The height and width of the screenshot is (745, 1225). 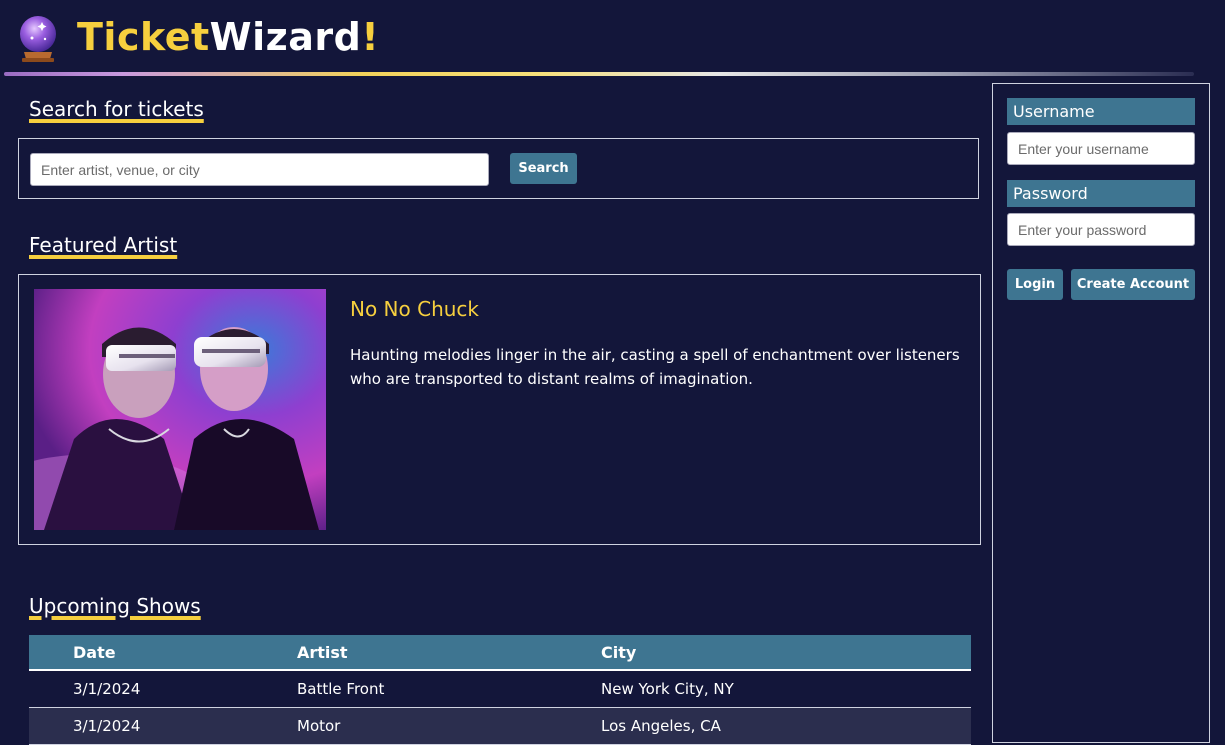 What do you see at coordinates (38, 37) in the screenshot?
I see `crystal-ball-icon` at bounding box center [38, 37].